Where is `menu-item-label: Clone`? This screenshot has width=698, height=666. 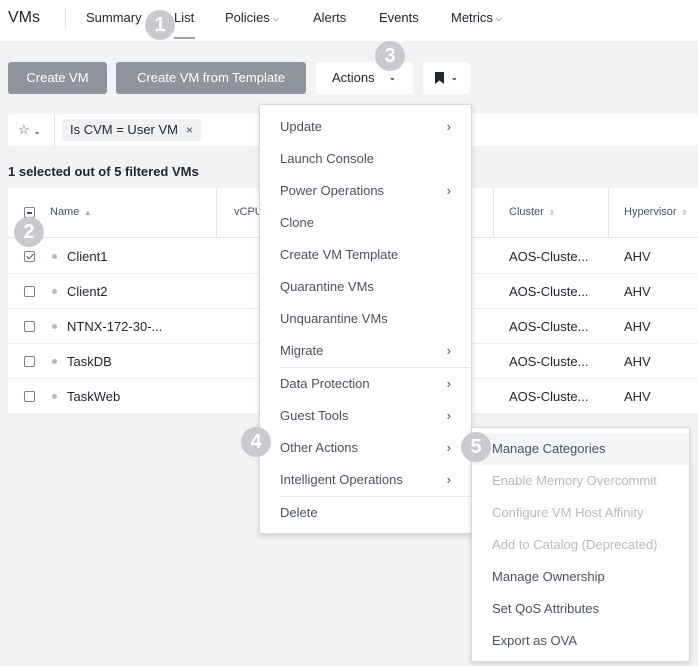
menu-item-label: Clone is located at coordinates (297, 222).